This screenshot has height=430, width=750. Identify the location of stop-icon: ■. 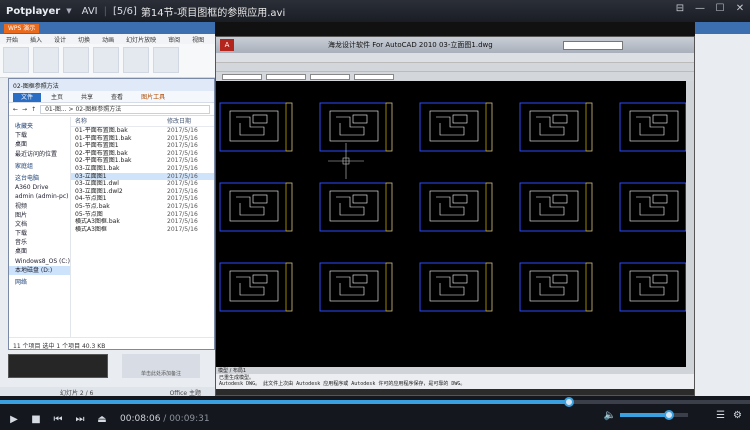
(36, 419).